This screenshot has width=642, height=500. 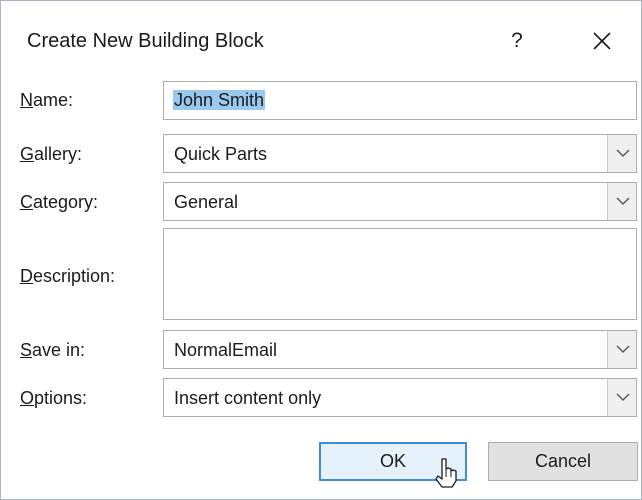 What do you see at coordinates (563, 461) in the screenshot?
I see `cancel-button: Cancel` at bounding box center [563, 461].